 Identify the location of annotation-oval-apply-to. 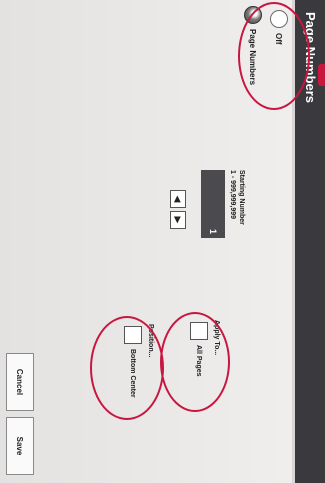
(195, 362).